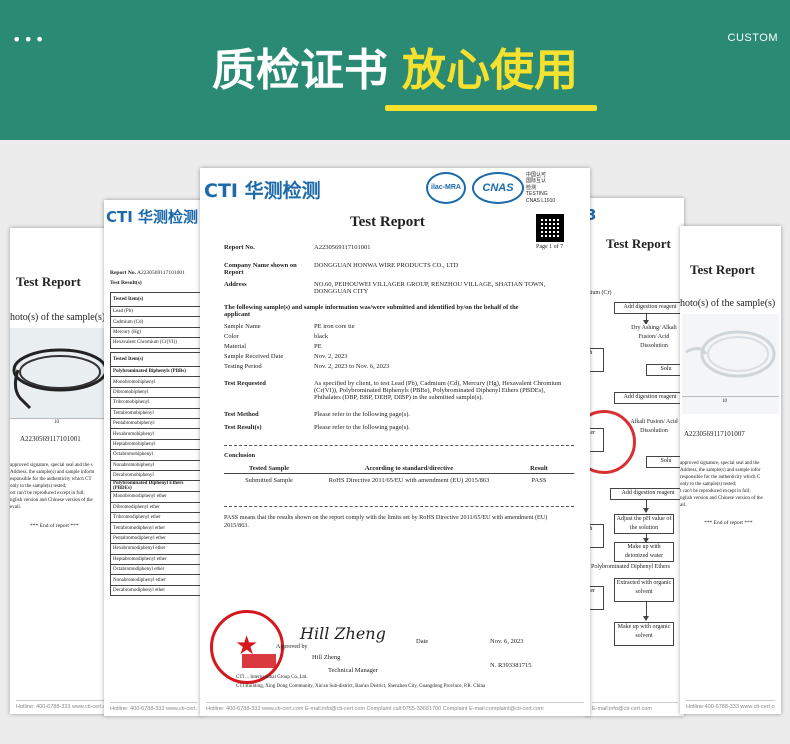 This screenshot has height=744, width=790. I want to click on table-cell: Mercury (Hg), so click(156, 332).